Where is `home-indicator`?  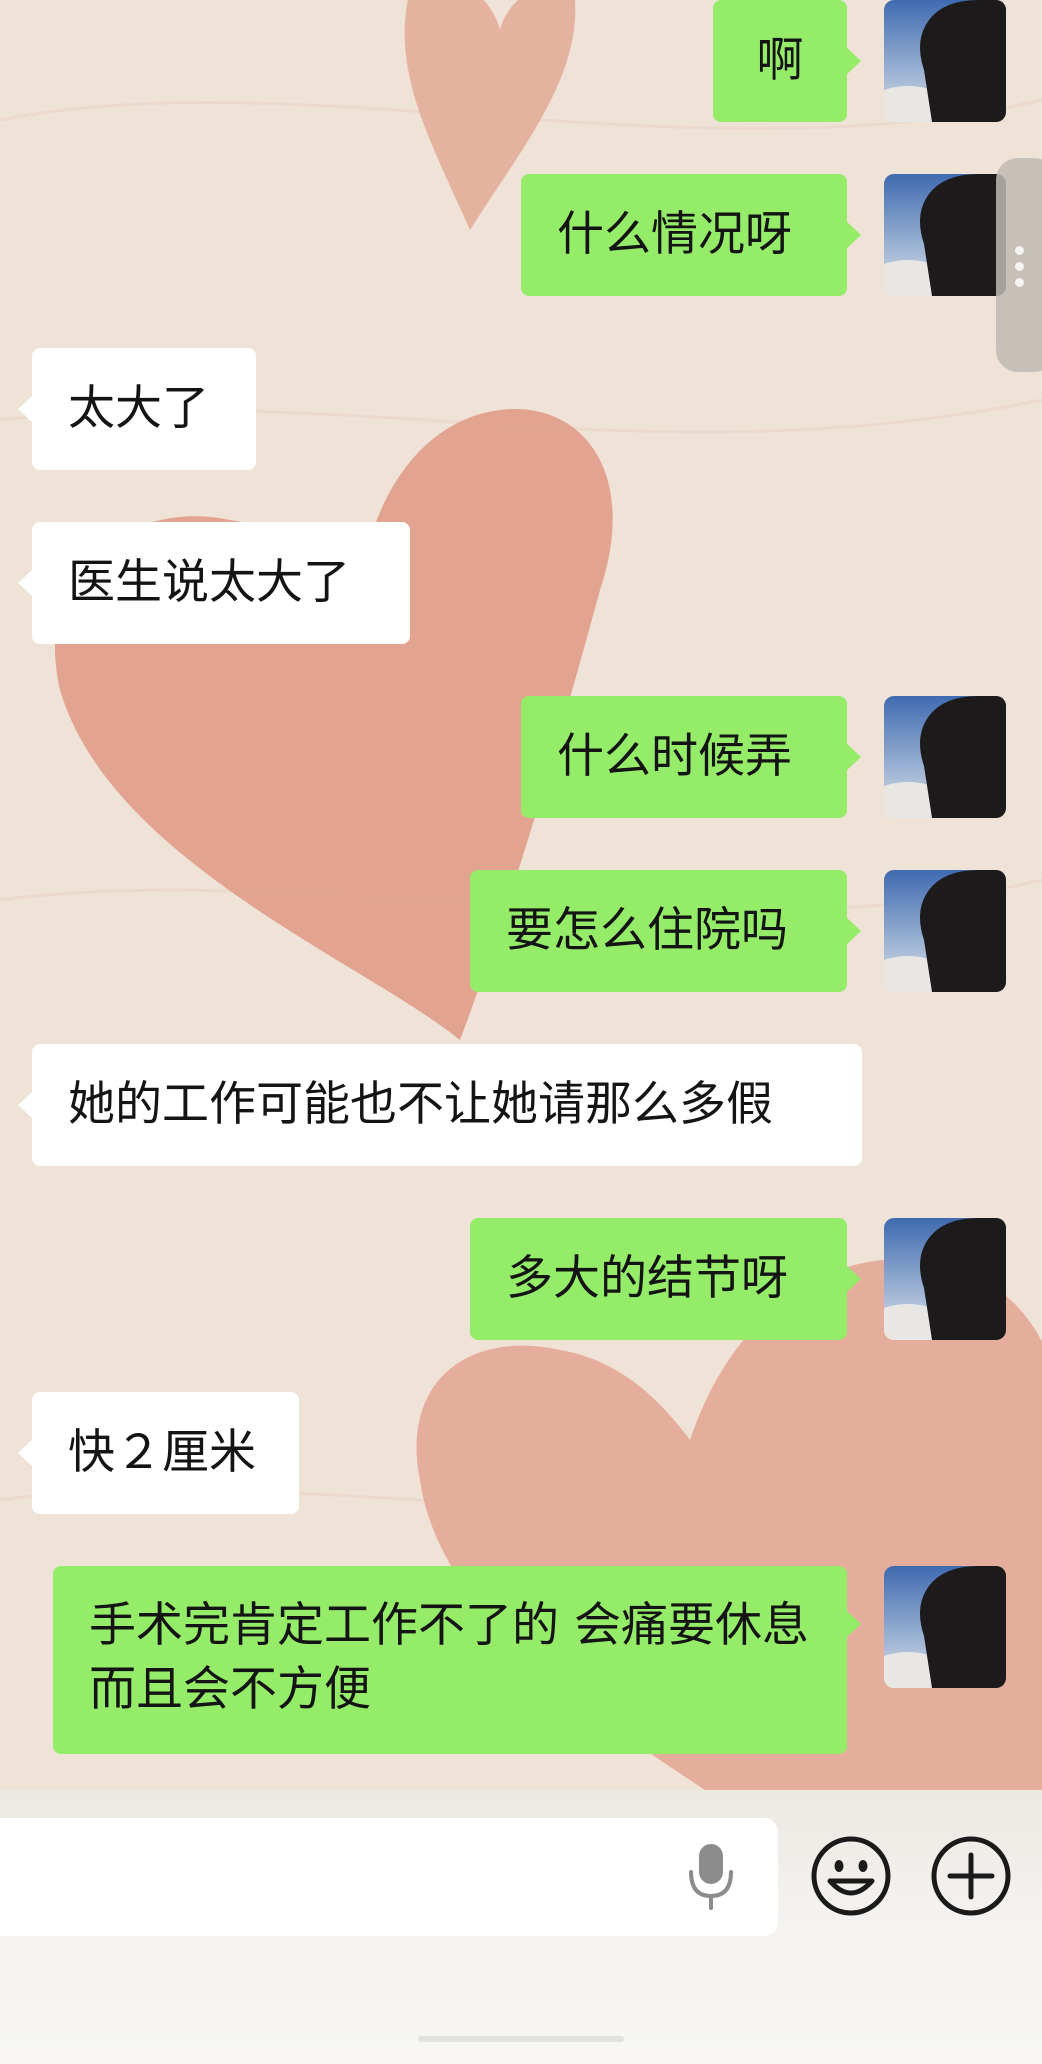 home-indicator is located at coordinates (521, 2039).